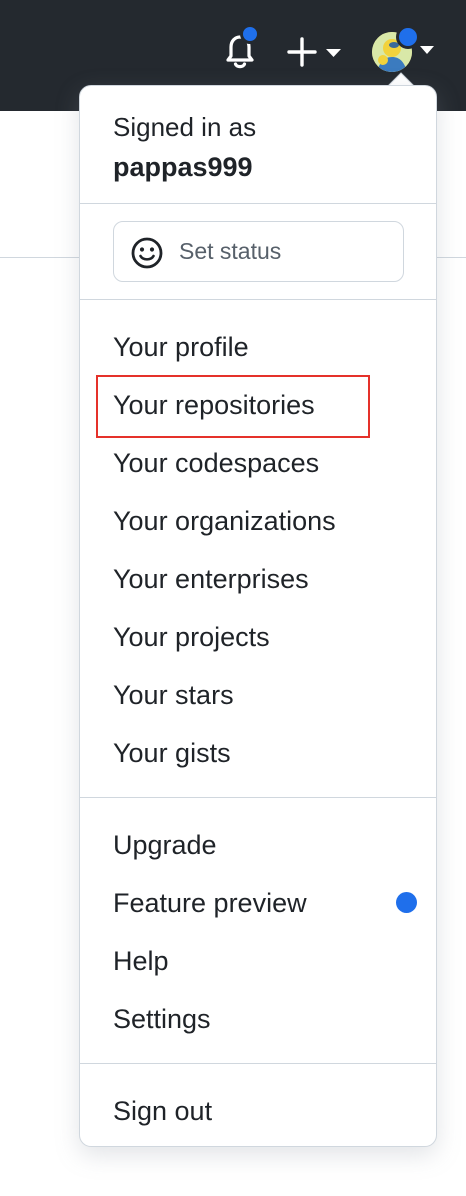  What do you see at coordinates (230, 251) in the screenshot?
I see `set-status-label: Set status` at bounding box center [230, 251].